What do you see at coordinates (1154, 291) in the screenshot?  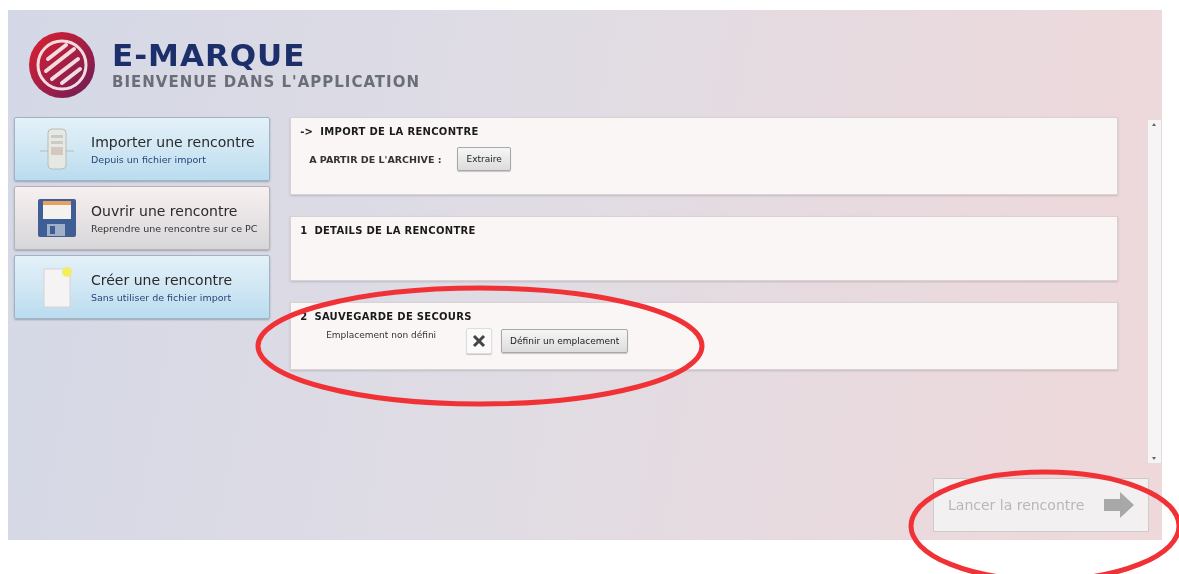 I see `scrollbar` at bounding box center [1154, 291].